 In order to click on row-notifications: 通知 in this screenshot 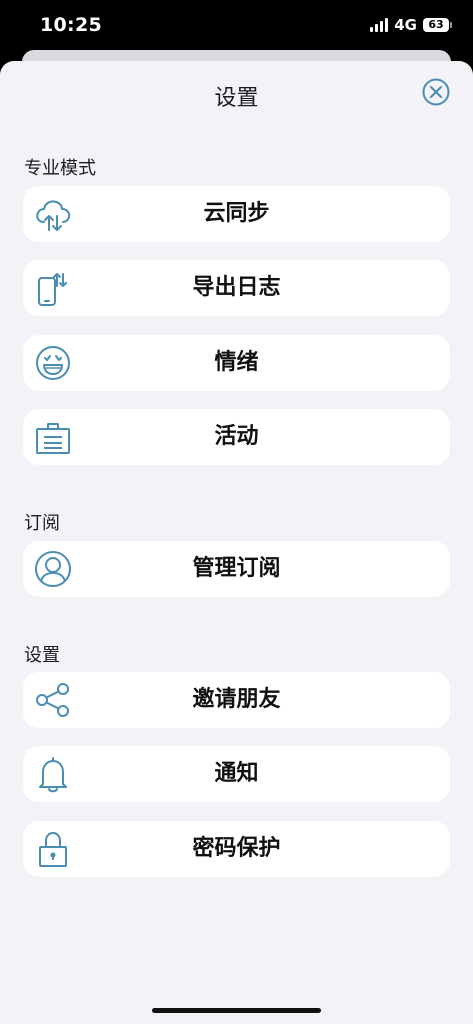, I will do `click(236, 774)`.